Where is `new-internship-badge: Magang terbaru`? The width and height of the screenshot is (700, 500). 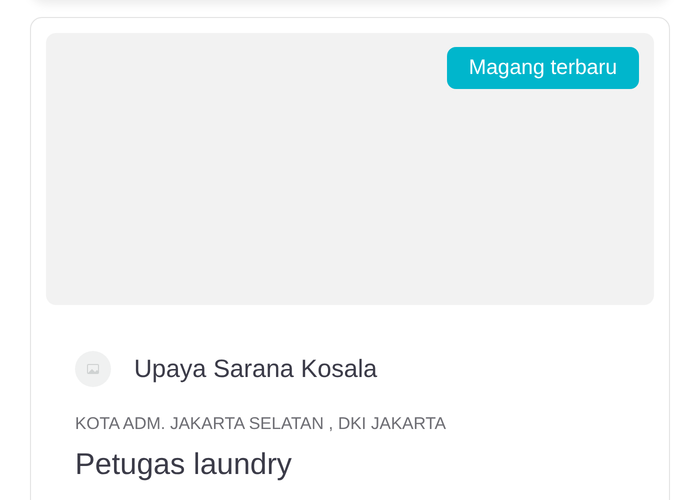 new-internship-badge: Magang terbaru is located at coordinates (542, 68).